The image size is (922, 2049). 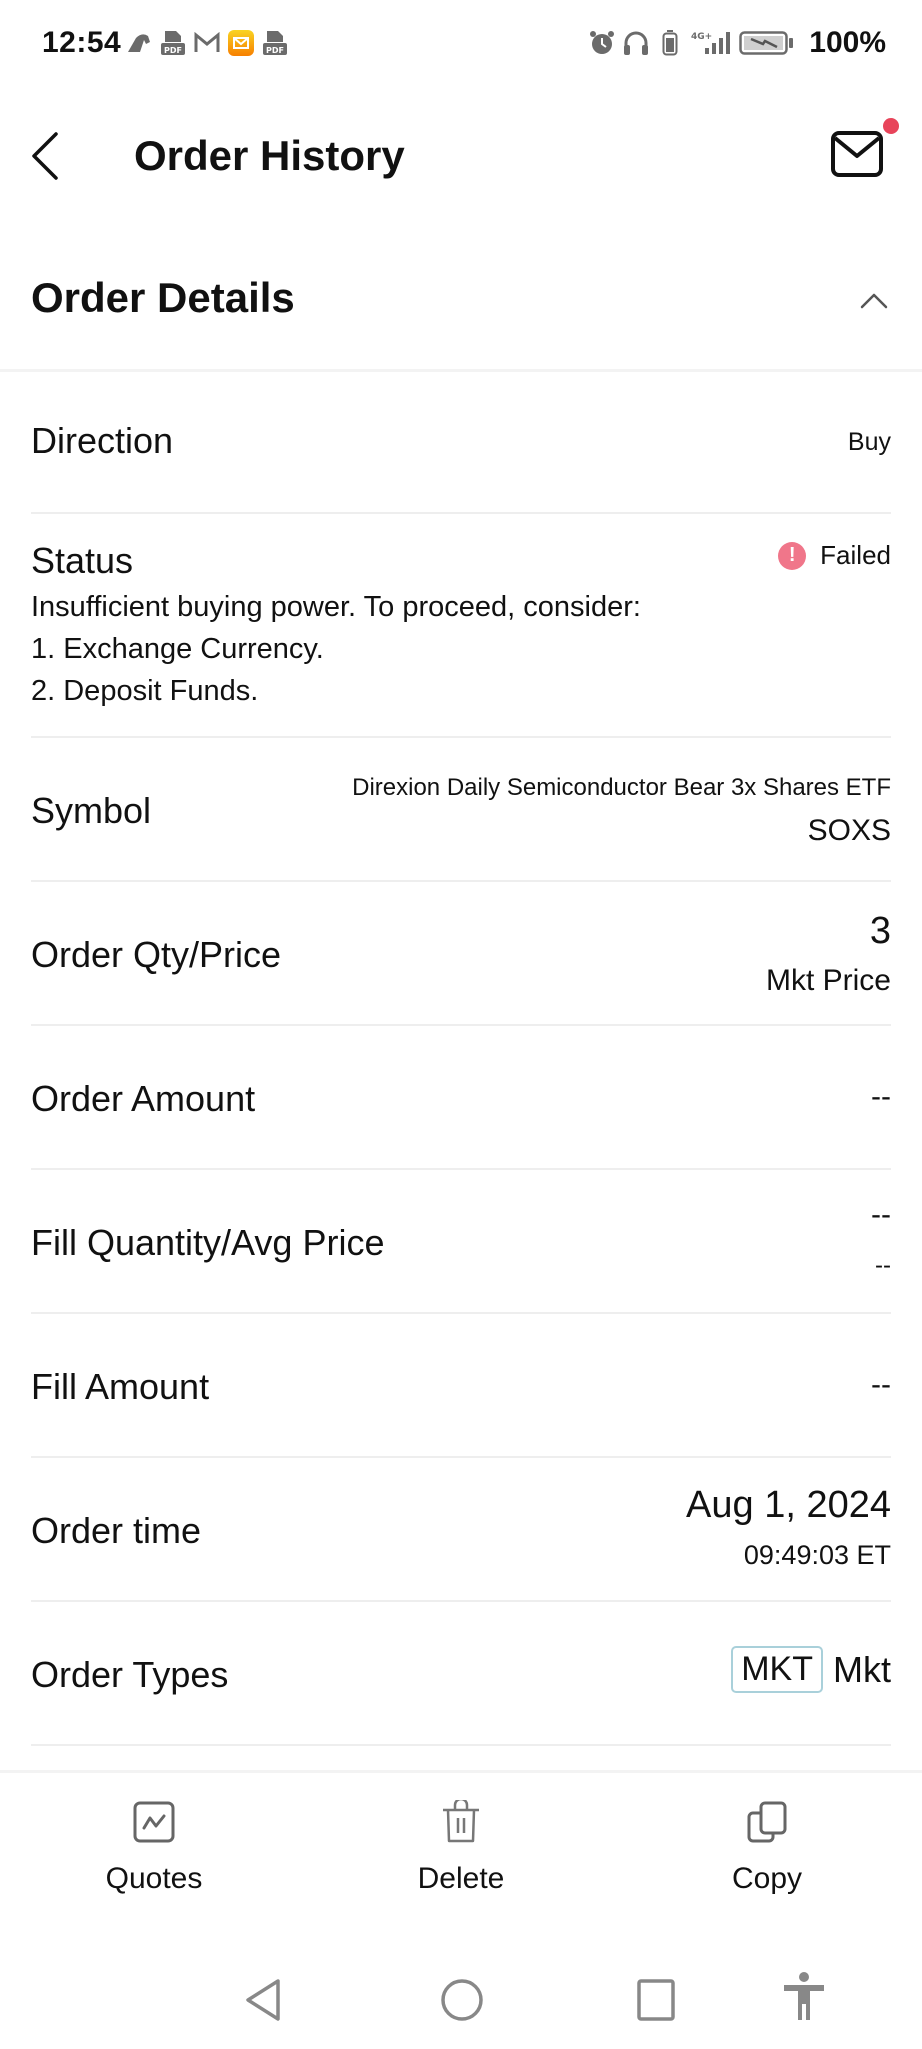 I want to click on back-button, so click(x=46, y=156).